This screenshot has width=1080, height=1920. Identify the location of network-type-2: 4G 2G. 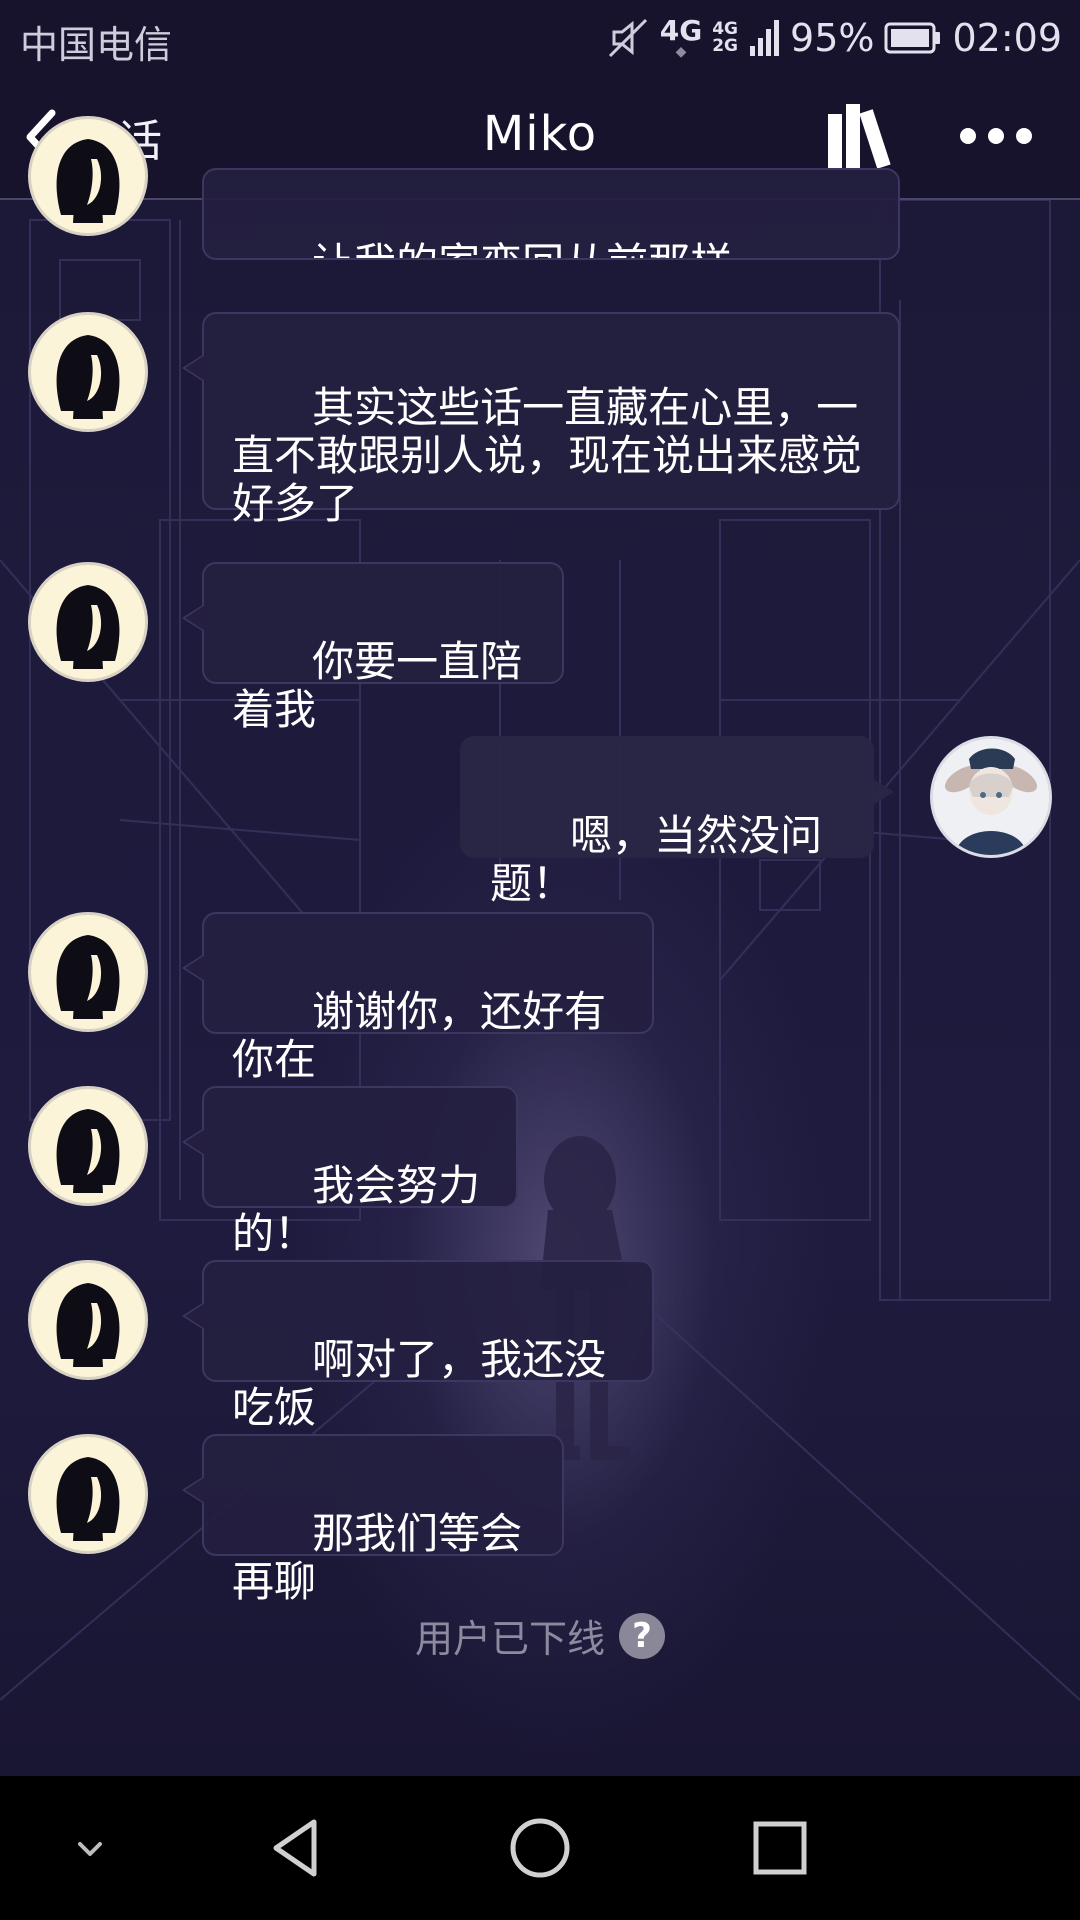
(725, 37).